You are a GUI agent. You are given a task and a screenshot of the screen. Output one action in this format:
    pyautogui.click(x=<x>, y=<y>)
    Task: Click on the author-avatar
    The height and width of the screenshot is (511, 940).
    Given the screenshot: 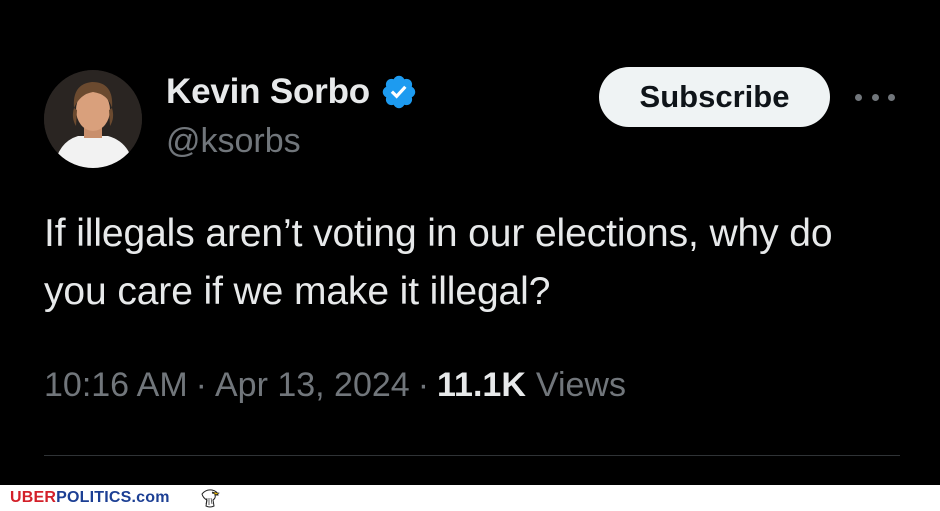 What is the action you would take?
    pyautogui.click(x=93, y=119)
    